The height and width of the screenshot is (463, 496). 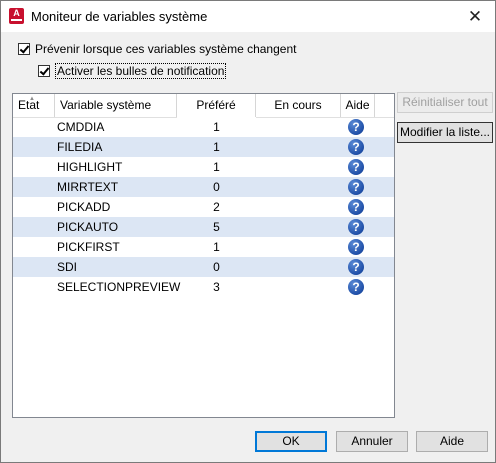 What do you see at coordinates (216, 287) in the screenshot?
I see `row-preferred-value: 3` at bounding box center [216, 287].